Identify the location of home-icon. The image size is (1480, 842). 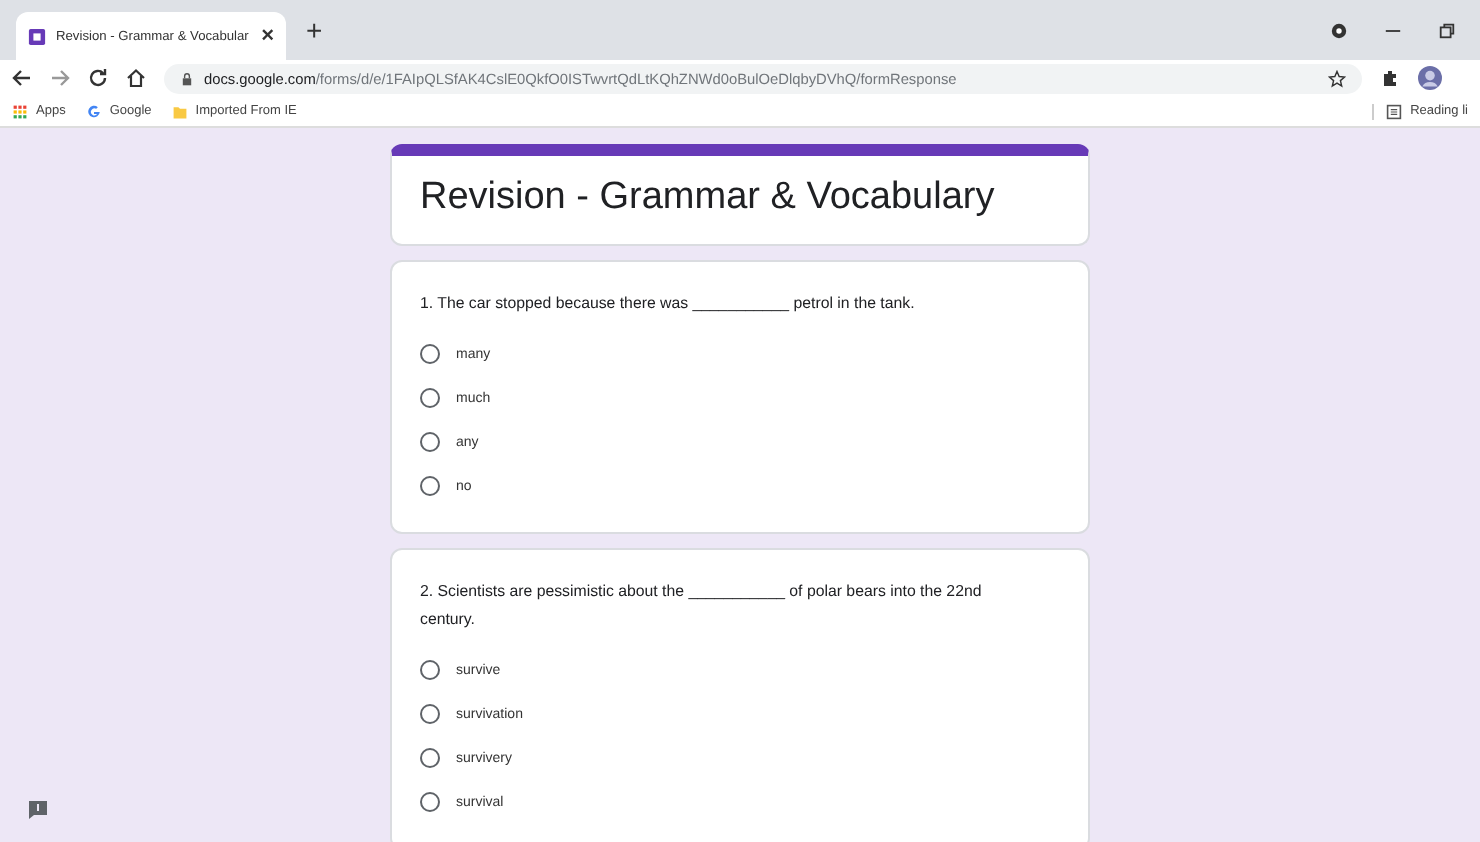
(136, 78).